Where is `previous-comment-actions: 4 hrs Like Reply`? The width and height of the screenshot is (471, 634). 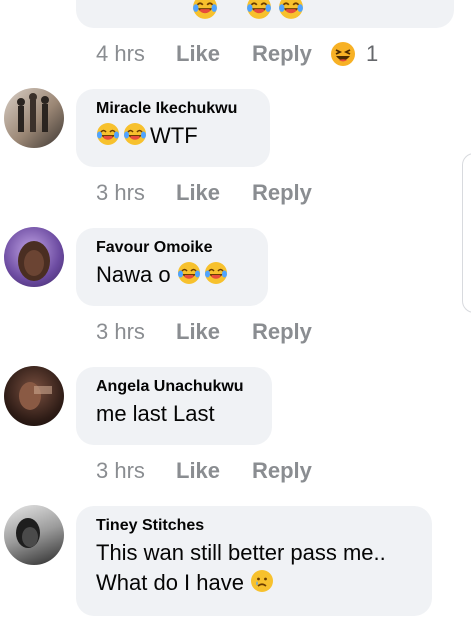
previous-comment-actions: 4 hrs Like Reply is located at coordinates (204, 54).